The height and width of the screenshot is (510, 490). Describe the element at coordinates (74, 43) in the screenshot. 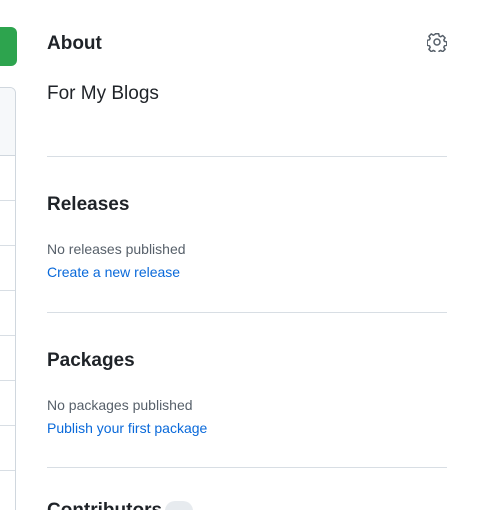

I see `about-heading: About` at that location.